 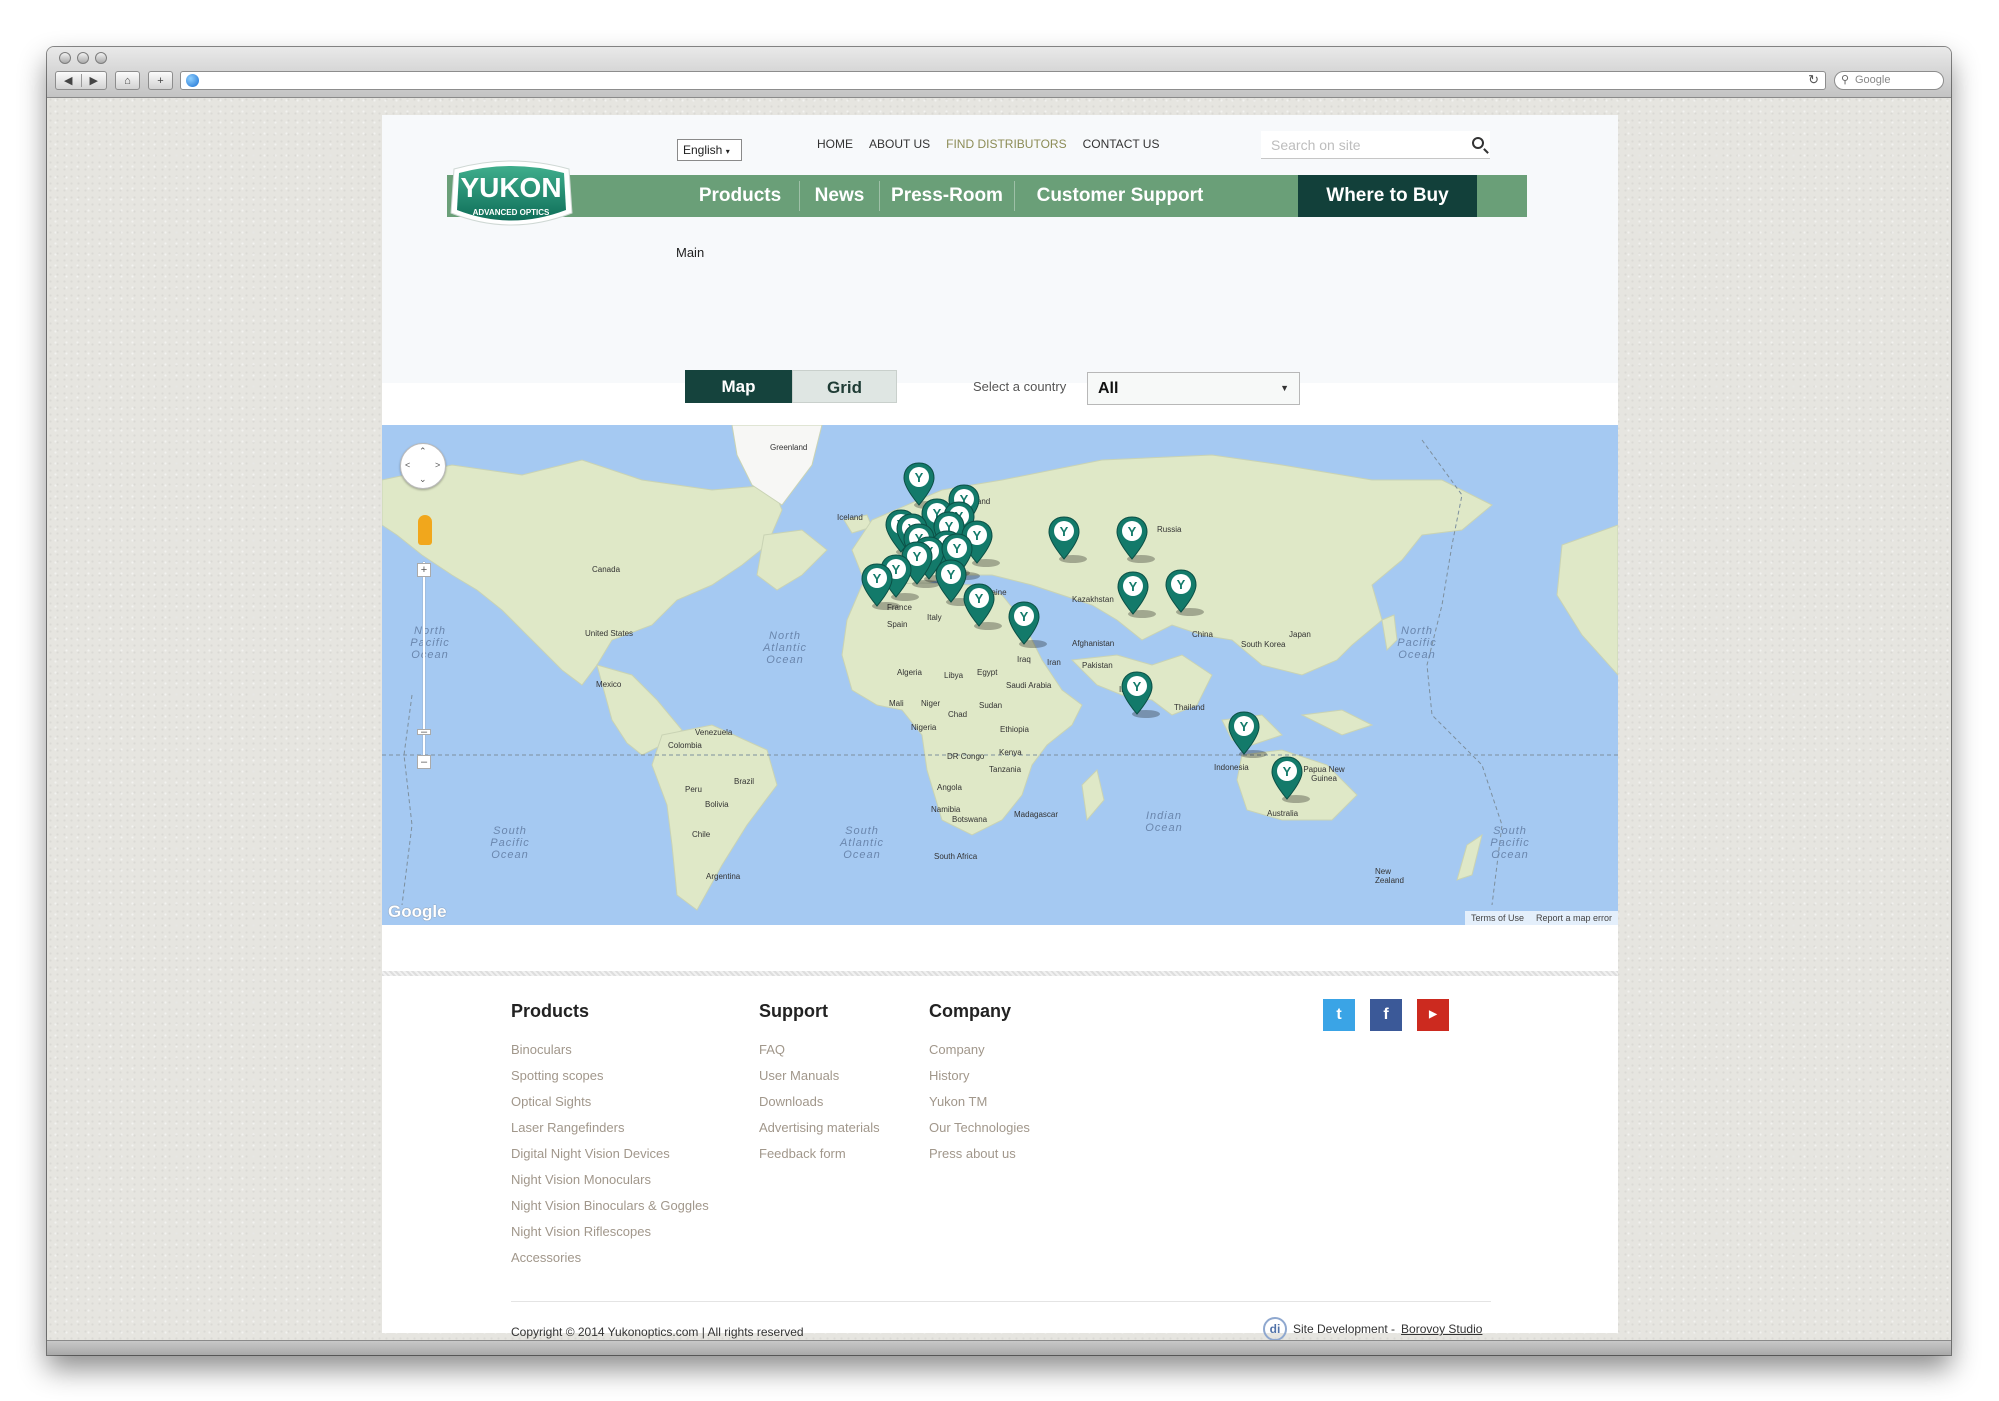 I want to click on terms-of-use-link: Terms of Use, so click(x=1497, y=918).